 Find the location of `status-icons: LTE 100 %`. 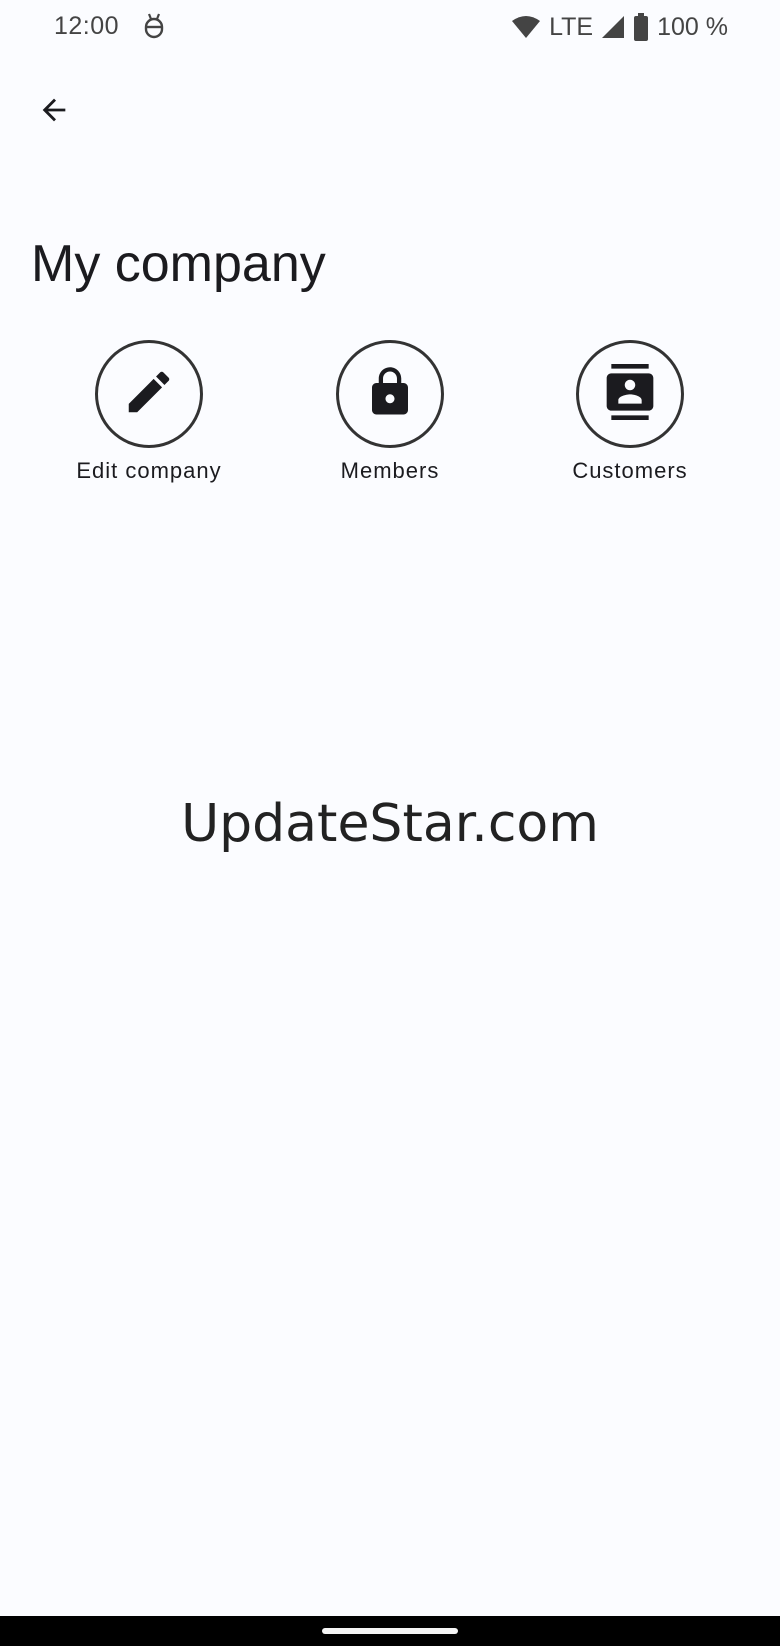

status-icons: LTE 100 % is located at coordinates (619, 27).